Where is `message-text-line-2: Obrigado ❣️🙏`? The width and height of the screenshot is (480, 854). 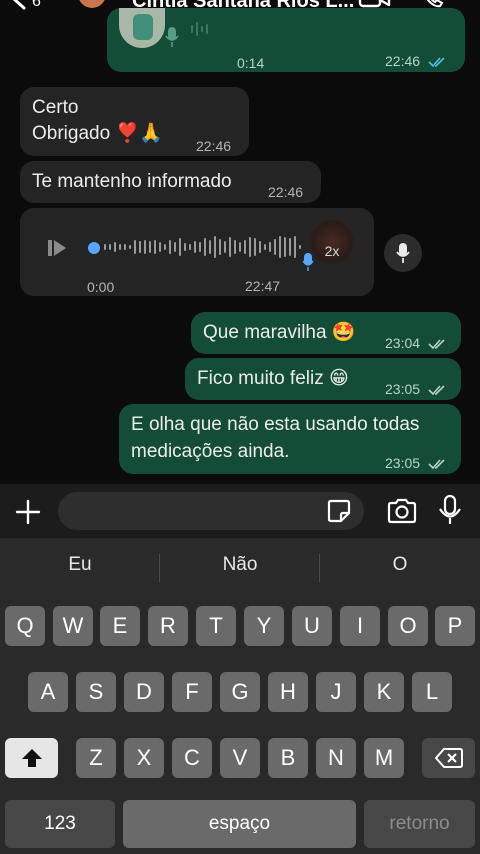
message-text-line-2: Obrigado ❣️🙏 is located at coordinates (97, 133).